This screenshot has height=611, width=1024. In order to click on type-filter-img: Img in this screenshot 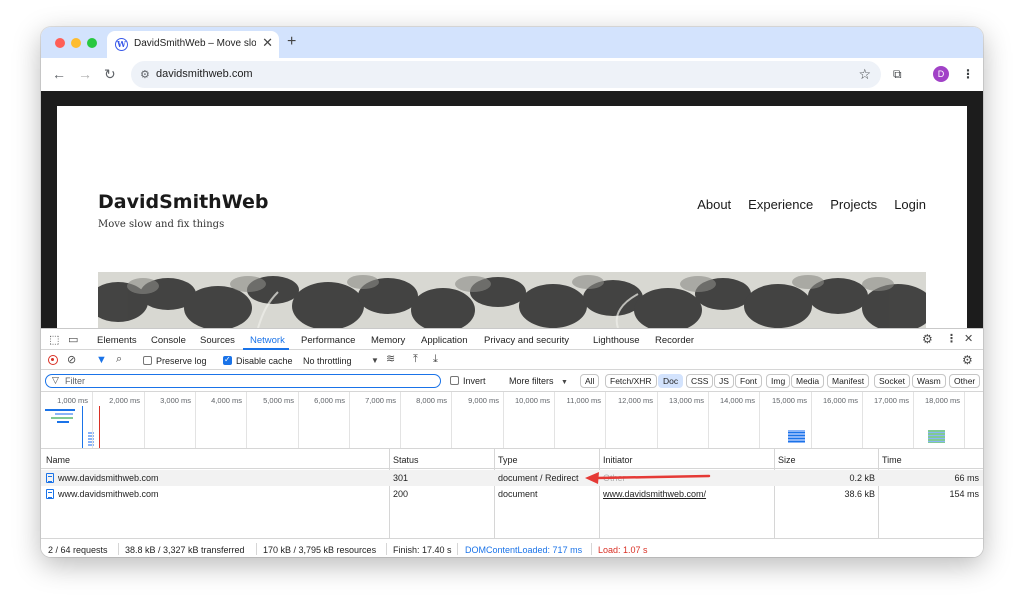, I will do `click(778, 381)`.